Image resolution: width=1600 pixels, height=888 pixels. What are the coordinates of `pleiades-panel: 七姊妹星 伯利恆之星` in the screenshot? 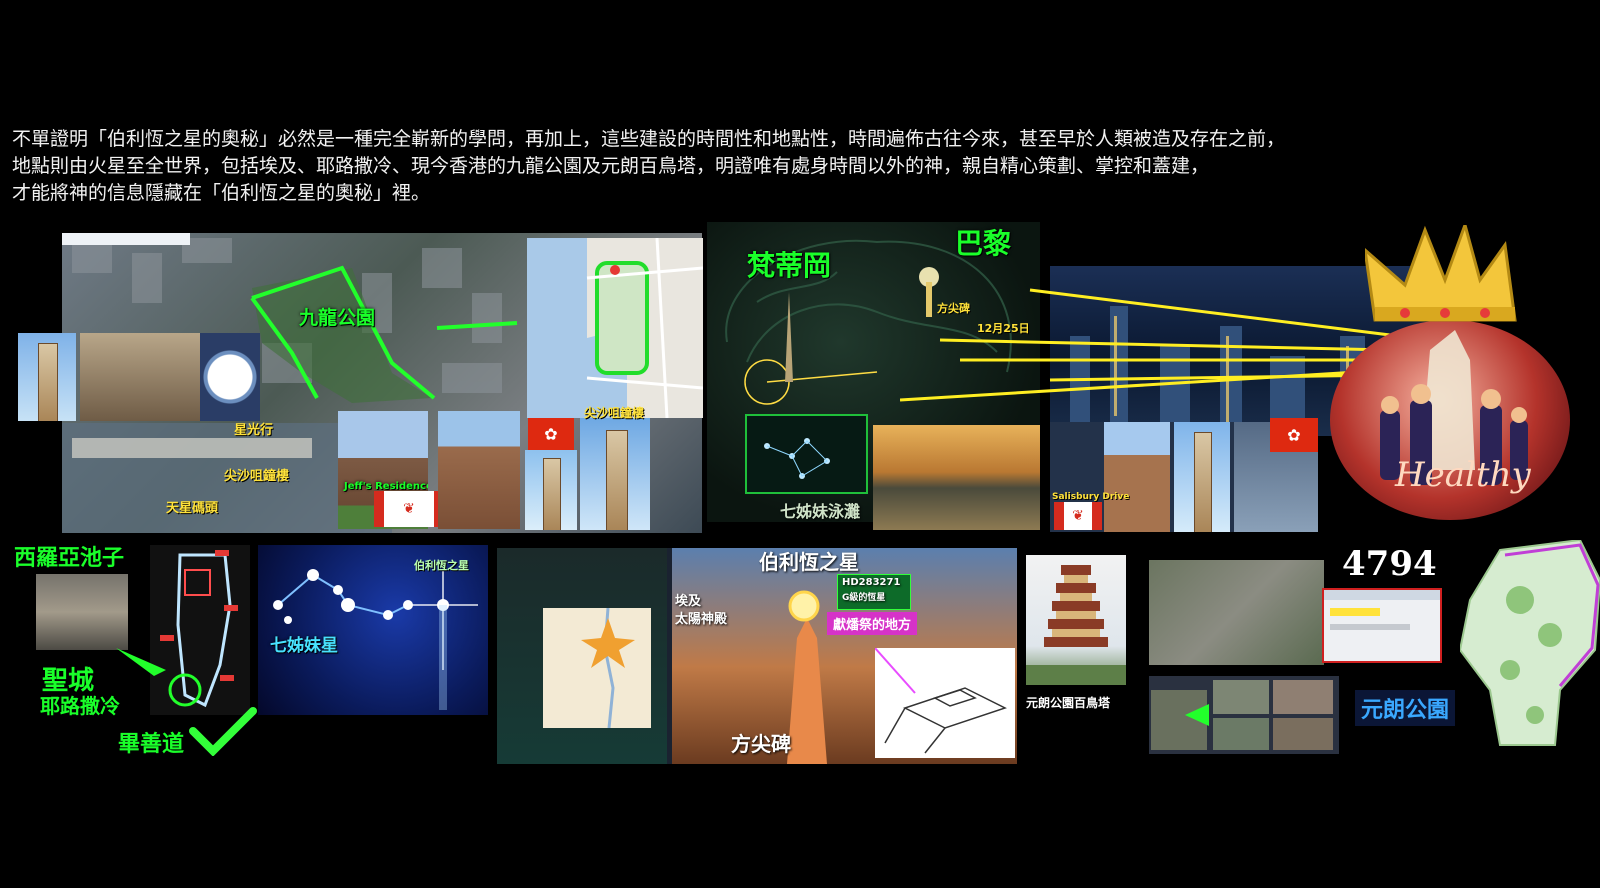 It's located at (373, 630).